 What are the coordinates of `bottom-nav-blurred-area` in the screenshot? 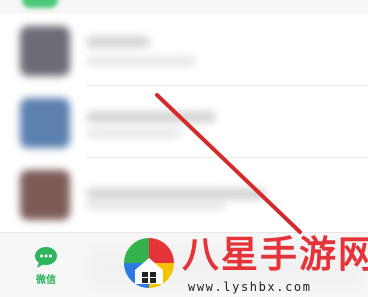 It's located at (225, 267).